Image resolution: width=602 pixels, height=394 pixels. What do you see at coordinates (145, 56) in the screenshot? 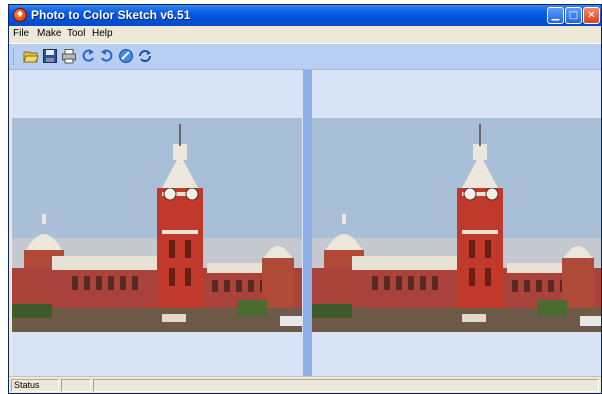
I see `refresh-icon` at bounding box center [145, 56].